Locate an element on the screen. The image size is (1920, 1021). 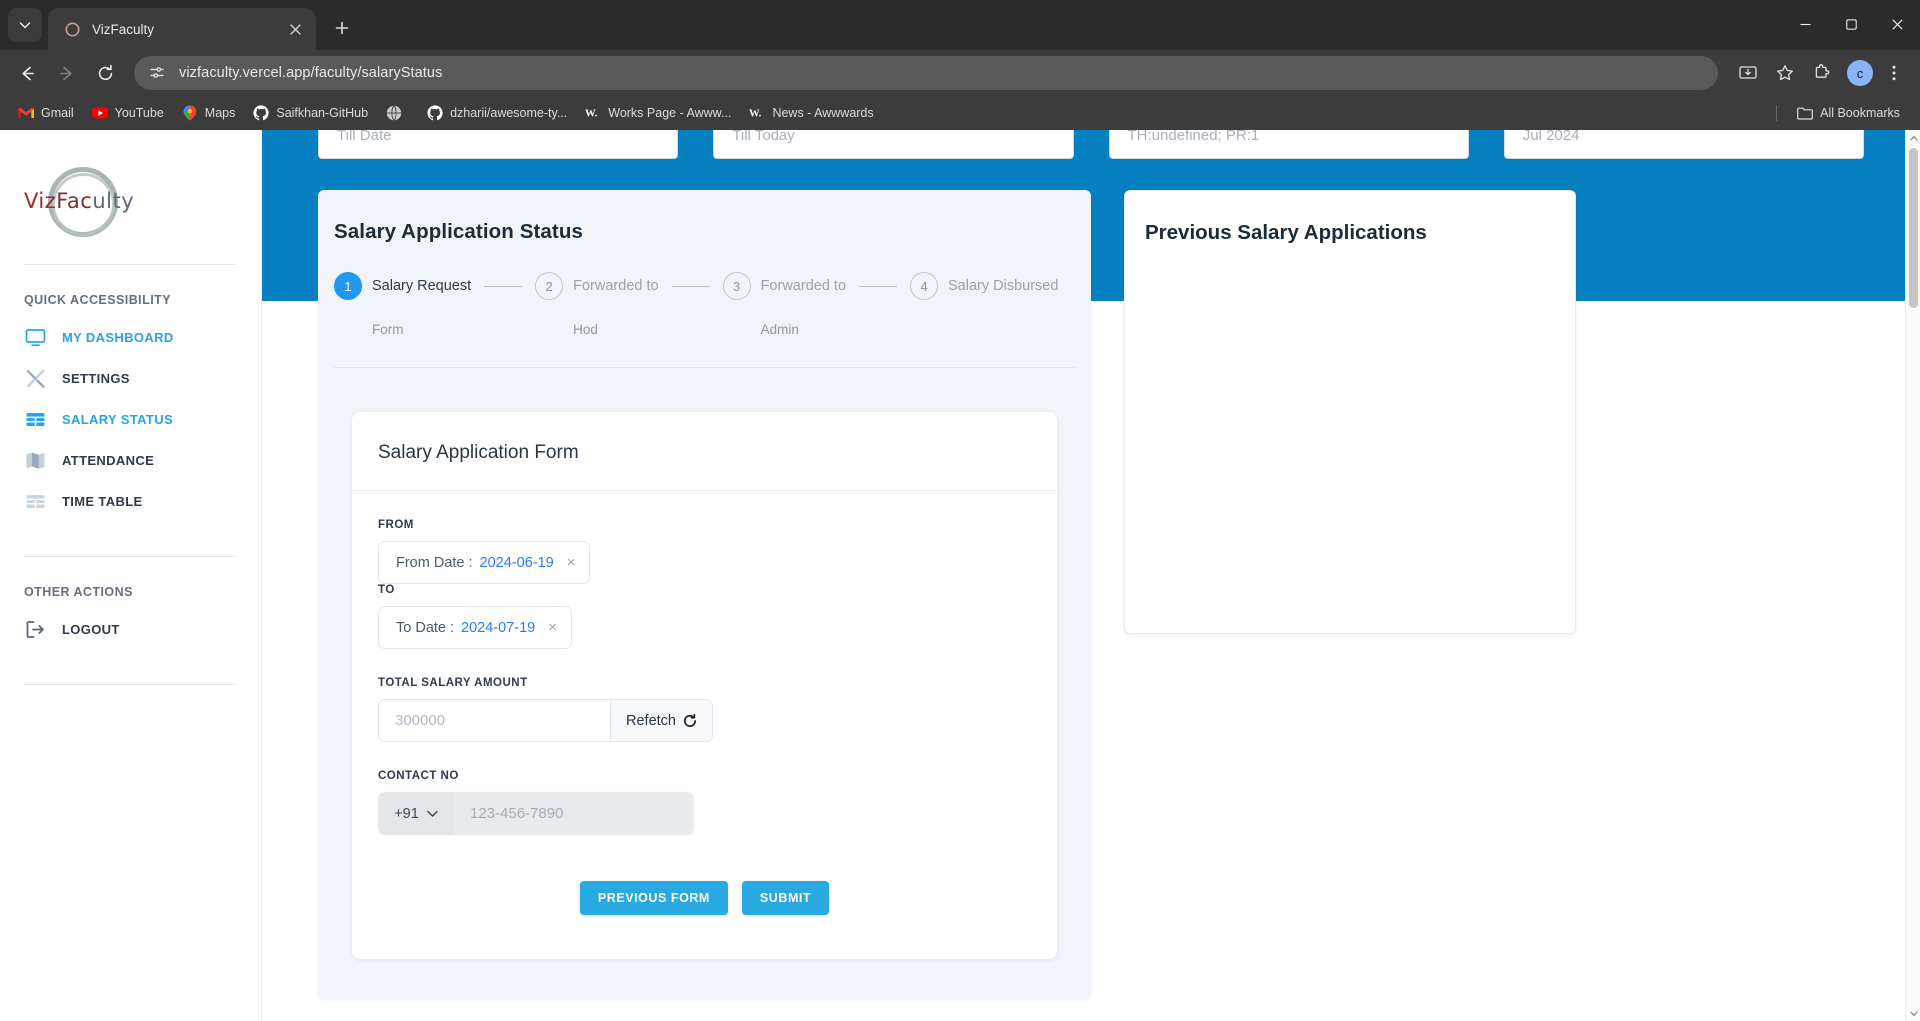
step-label: Forwarded to is located at coordinates (616, 286).